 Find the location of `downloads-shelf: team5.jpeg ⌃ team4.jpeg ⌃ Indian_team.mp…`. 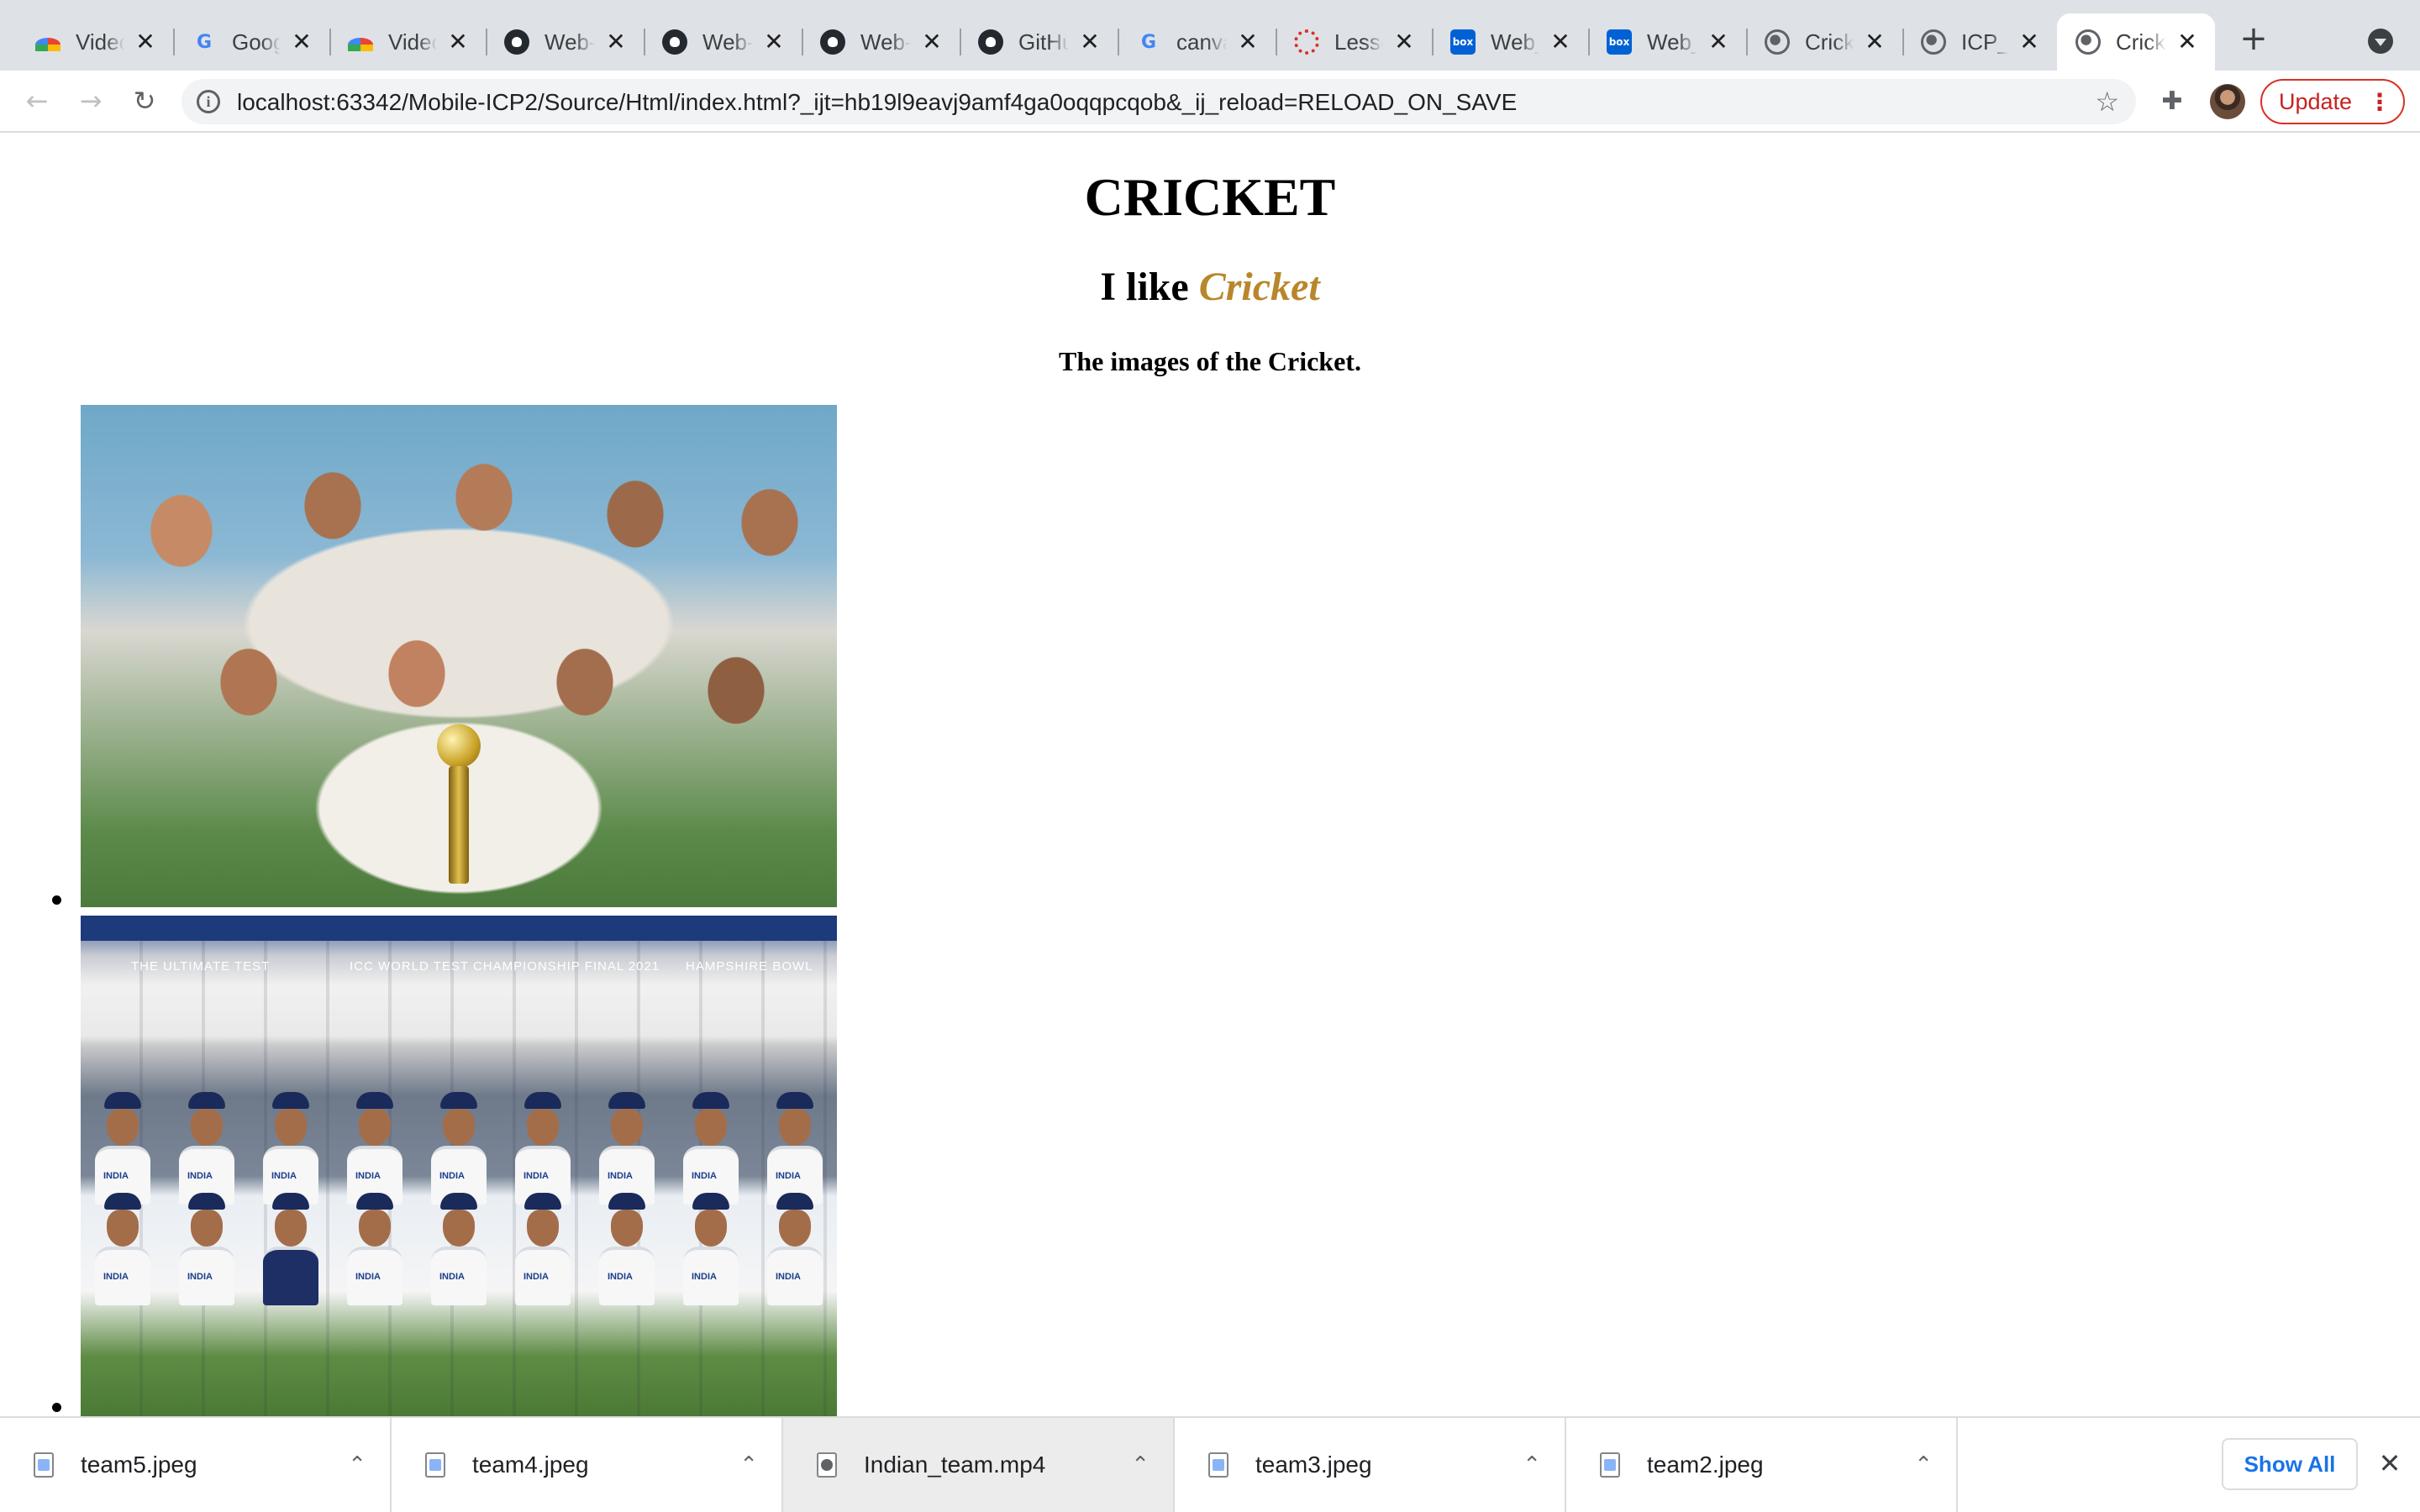

downloads-shelf: team5.jpeg ⌃ team4.jpeg ⌃ Indian_team.mp… is located at coordinates (1210, 1464).